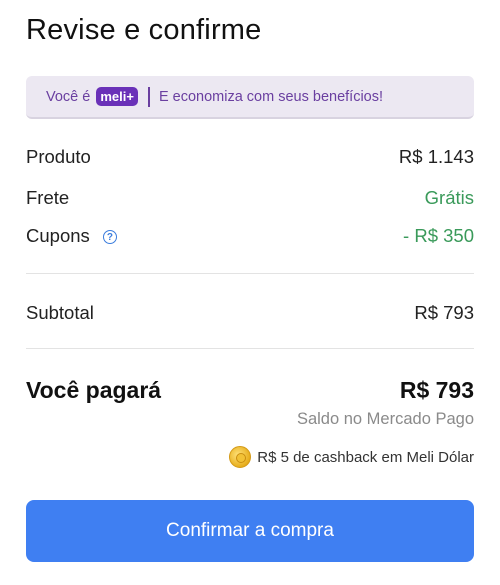  What do you see at coordinates (58, 235) in the screenshot?
I see `coupons-label: Cupons` at bounding box center [58, 235].